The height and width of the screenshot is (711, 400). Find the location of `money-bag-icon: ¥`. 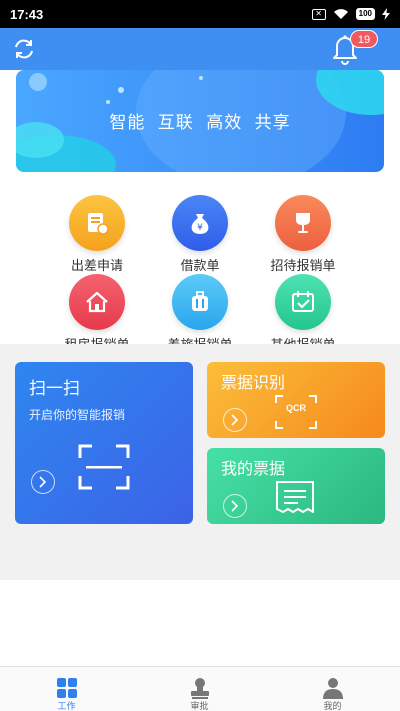

money-bag-icon: ¥ is located at coordinates (200, 224).